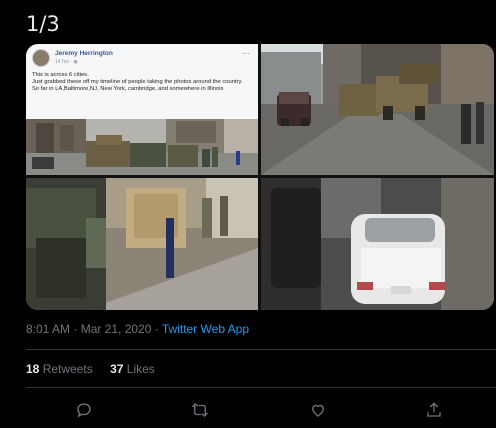  What do you see at coordinates (142, 60) in the screenshot?
I see `fb-post-header: Jeremy Herrington 14 hrs · ◉ ···` at bounding box center [142, 60].